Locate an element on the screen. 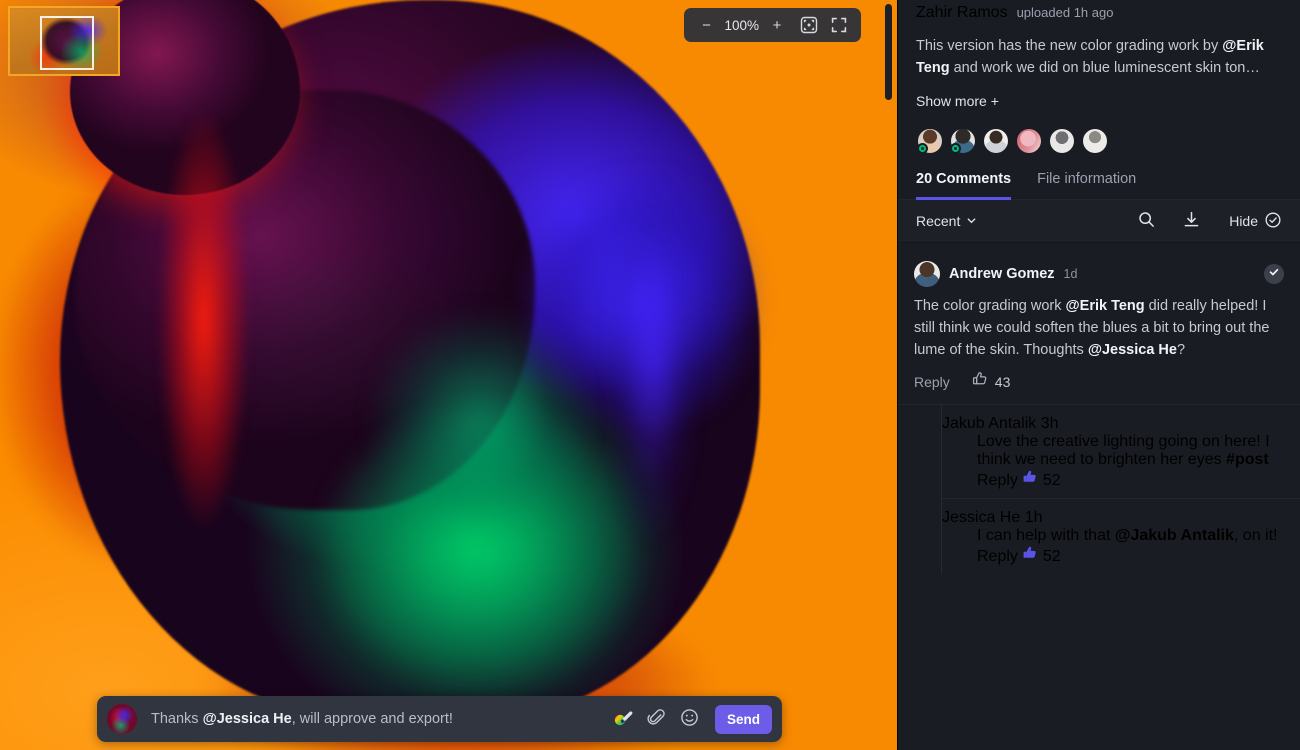 The image size is (1300, 750). comment-mention-2: @Jessica He is located at coordinates (1132, 350).